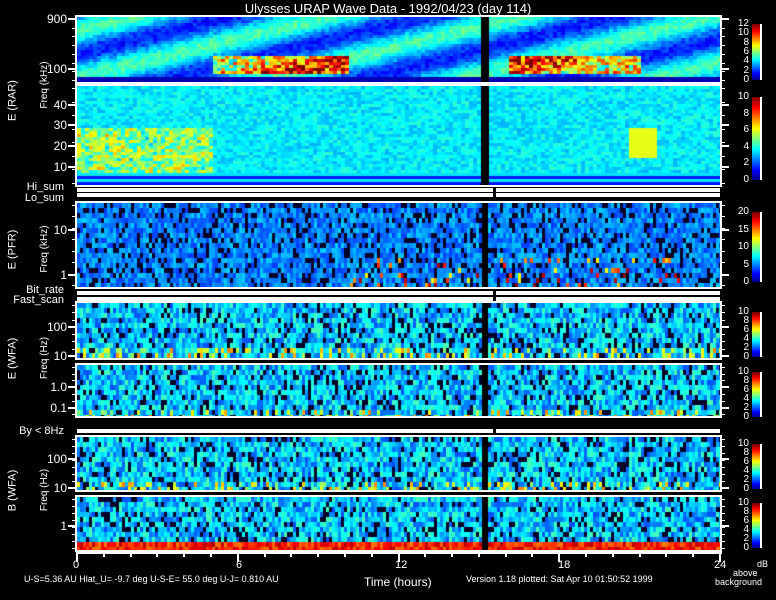  I want to click on colorbar-tick-label-b-wfa-high: 0, so click(746, 488).